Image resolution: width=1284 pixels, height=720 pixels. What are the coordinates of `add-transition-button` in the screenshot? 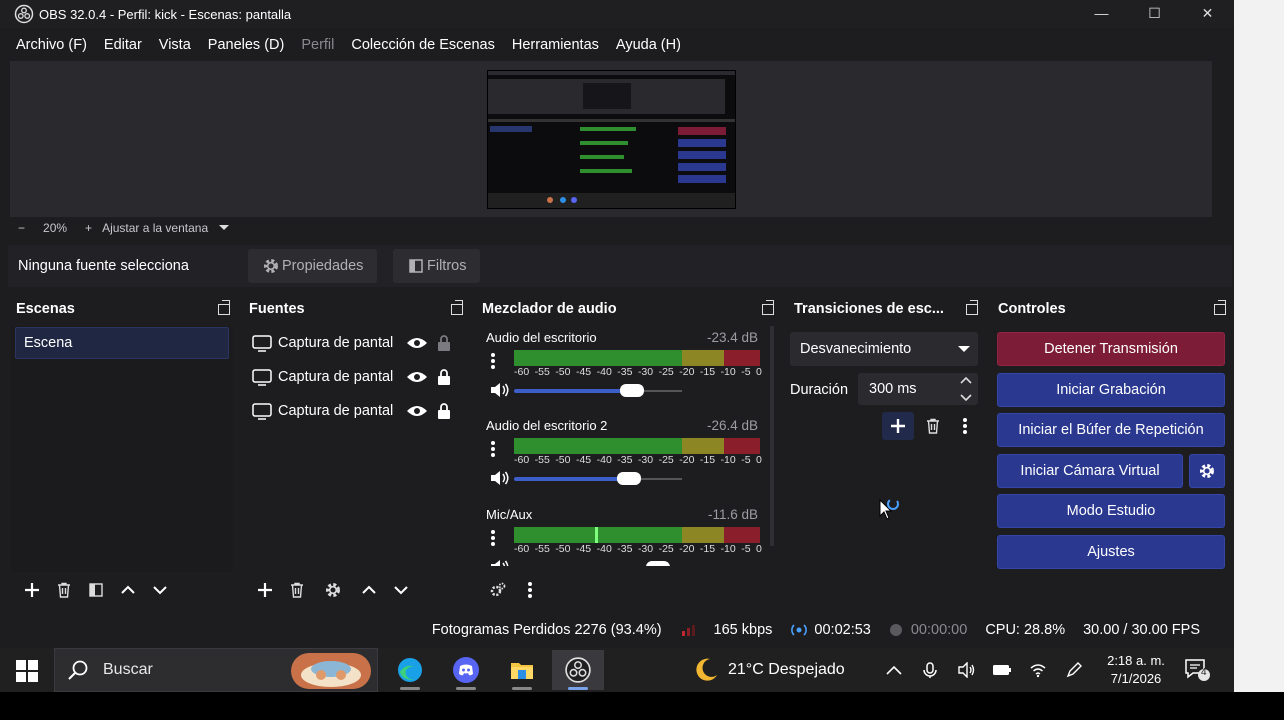 It's located at (898, 426).